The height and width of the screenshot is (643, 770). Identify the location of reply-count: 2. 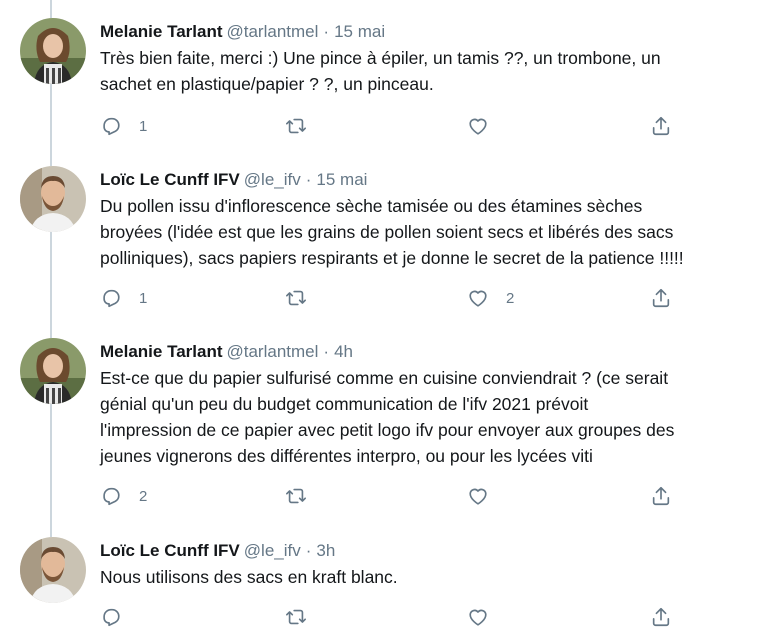
(143, 496).